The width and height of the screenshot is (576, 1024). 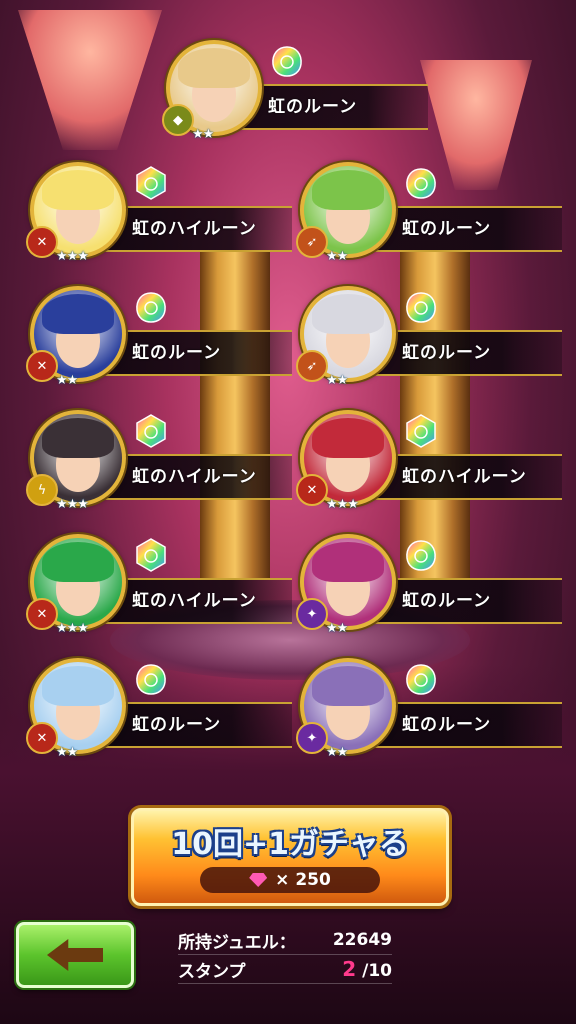 I want to click on gacha-10-plus-1-button: 10回+1ガチャる × 250, so click(x=290, y=857).